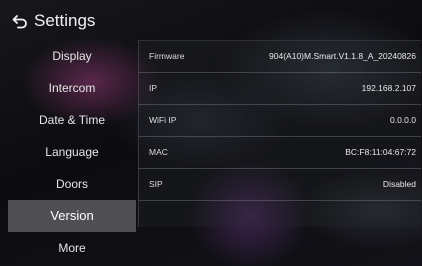 The width and height of the screenshot is (422, 266). What do you see at coordinates (342, 56) in the screenshot?
I see `info-value: 904(A10)M.Smart.V1.1.8_A_20240826` at bounding box center [342, 56].